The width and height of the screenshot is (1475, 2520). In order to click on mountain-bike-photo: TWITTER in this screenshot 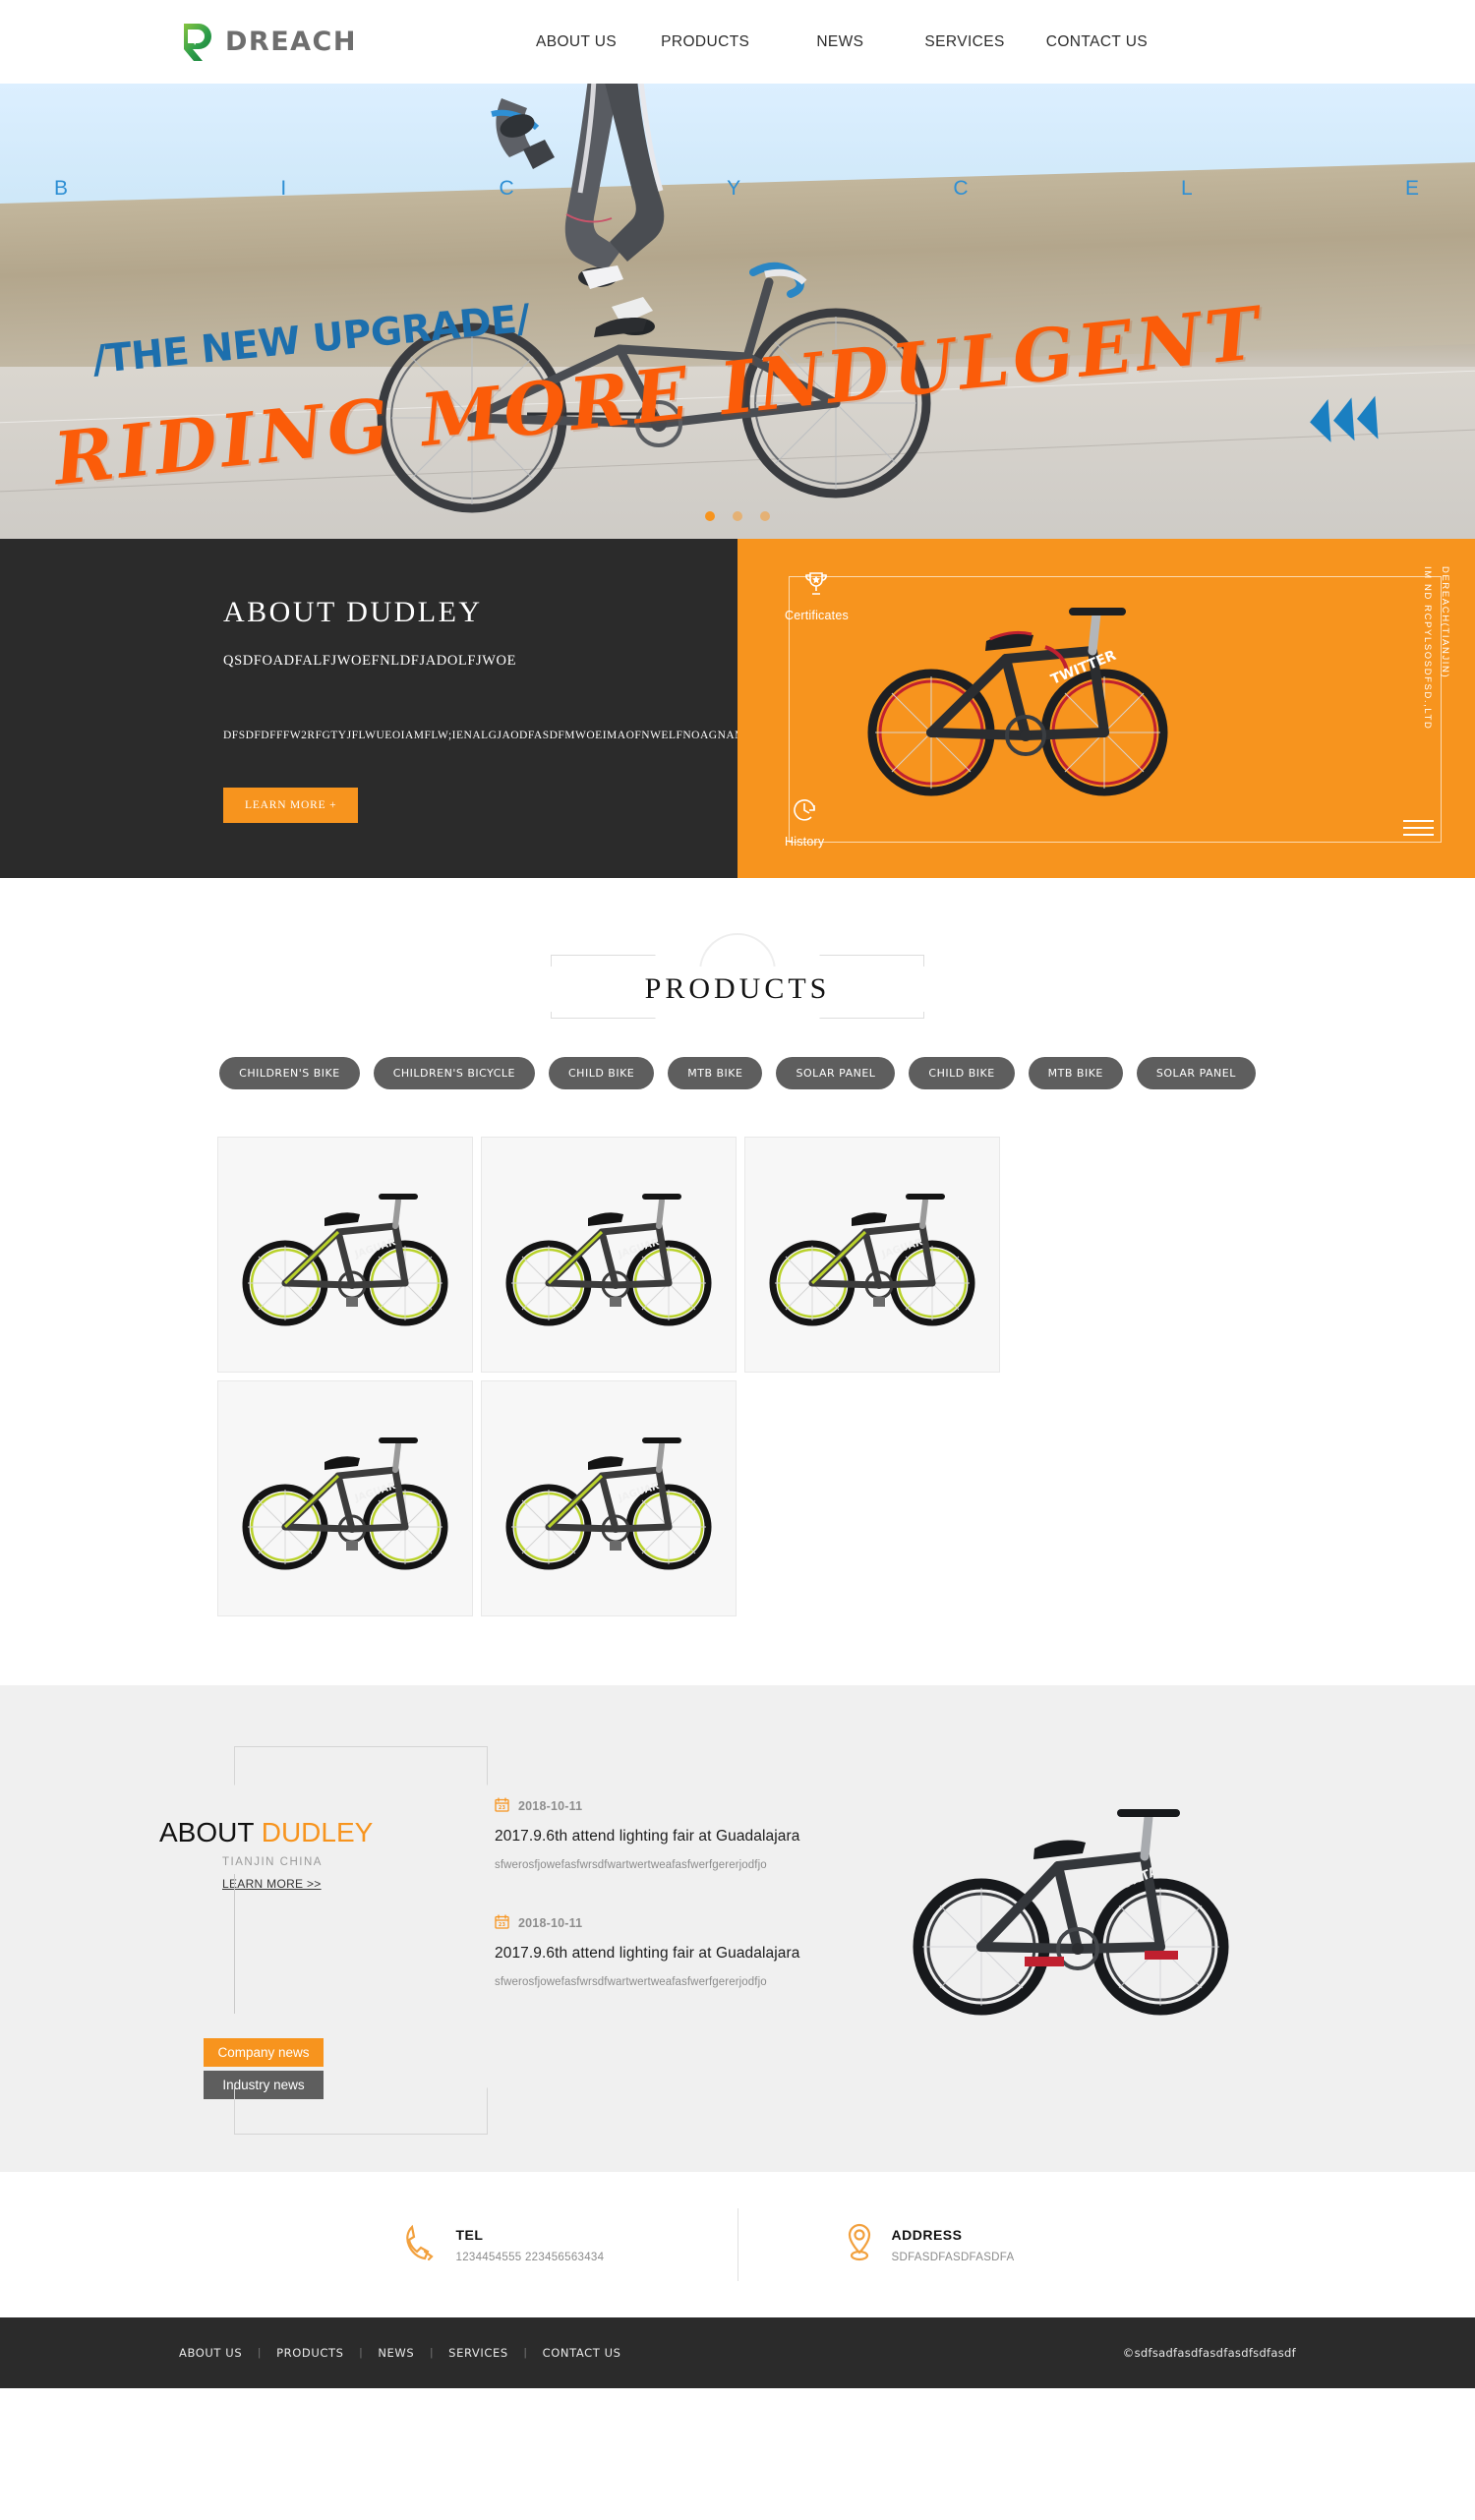, I will do `click(1017, 702)`.